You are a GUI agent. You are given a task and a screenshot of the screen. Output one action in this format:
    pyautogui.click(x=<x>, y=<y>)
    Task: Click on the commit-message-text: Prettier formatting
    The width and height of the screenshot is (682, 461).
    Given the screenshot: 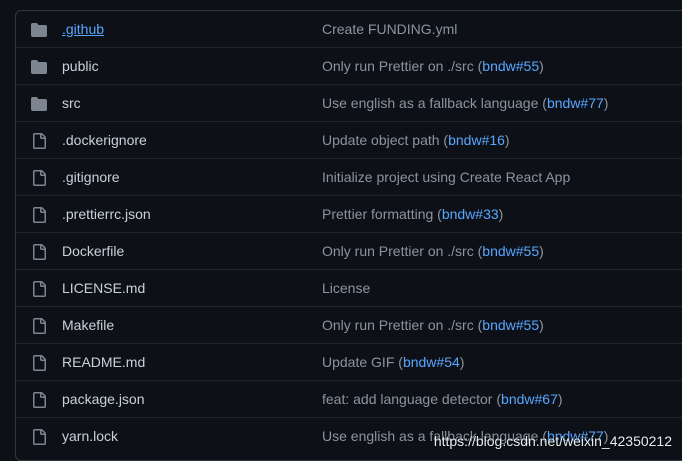 What is the action you would take?
    pyautogui.click(x=377, y=214)
    